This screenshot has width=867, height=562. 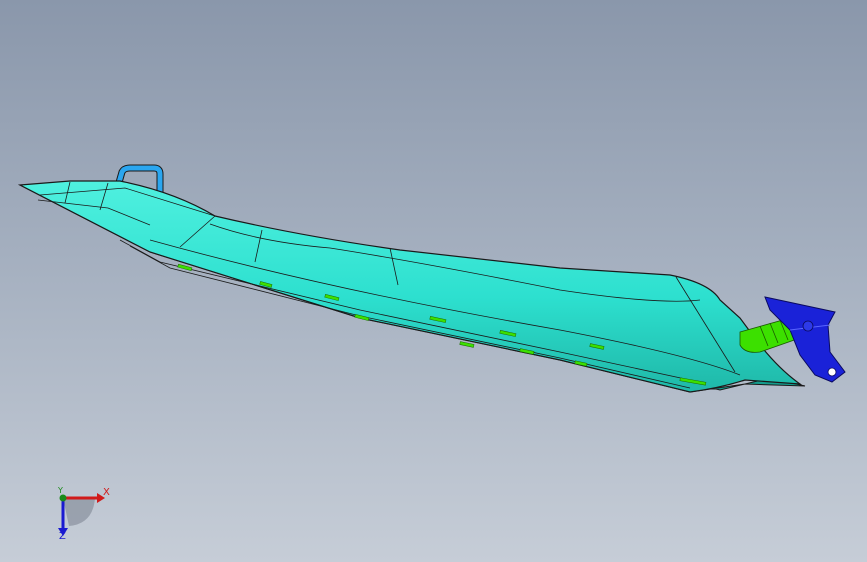 I want to click on x-axis-label: X, so click(x=106, y=492).